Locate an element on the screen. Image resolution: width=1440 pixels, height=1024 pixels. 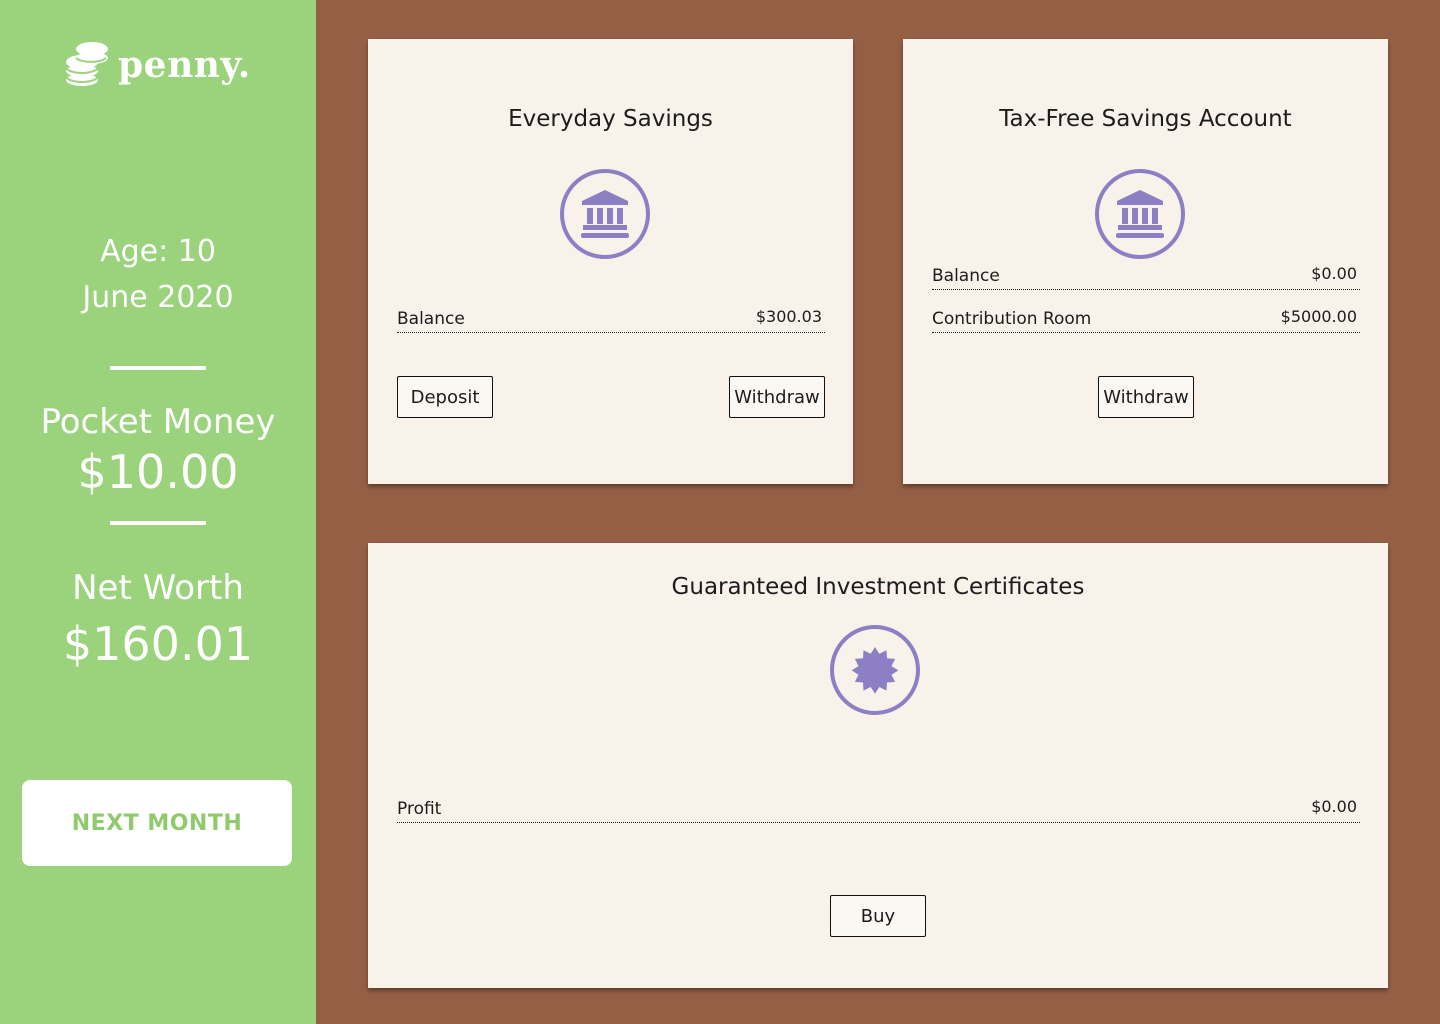
app-name: penny. is located at coordinates (184, 65).